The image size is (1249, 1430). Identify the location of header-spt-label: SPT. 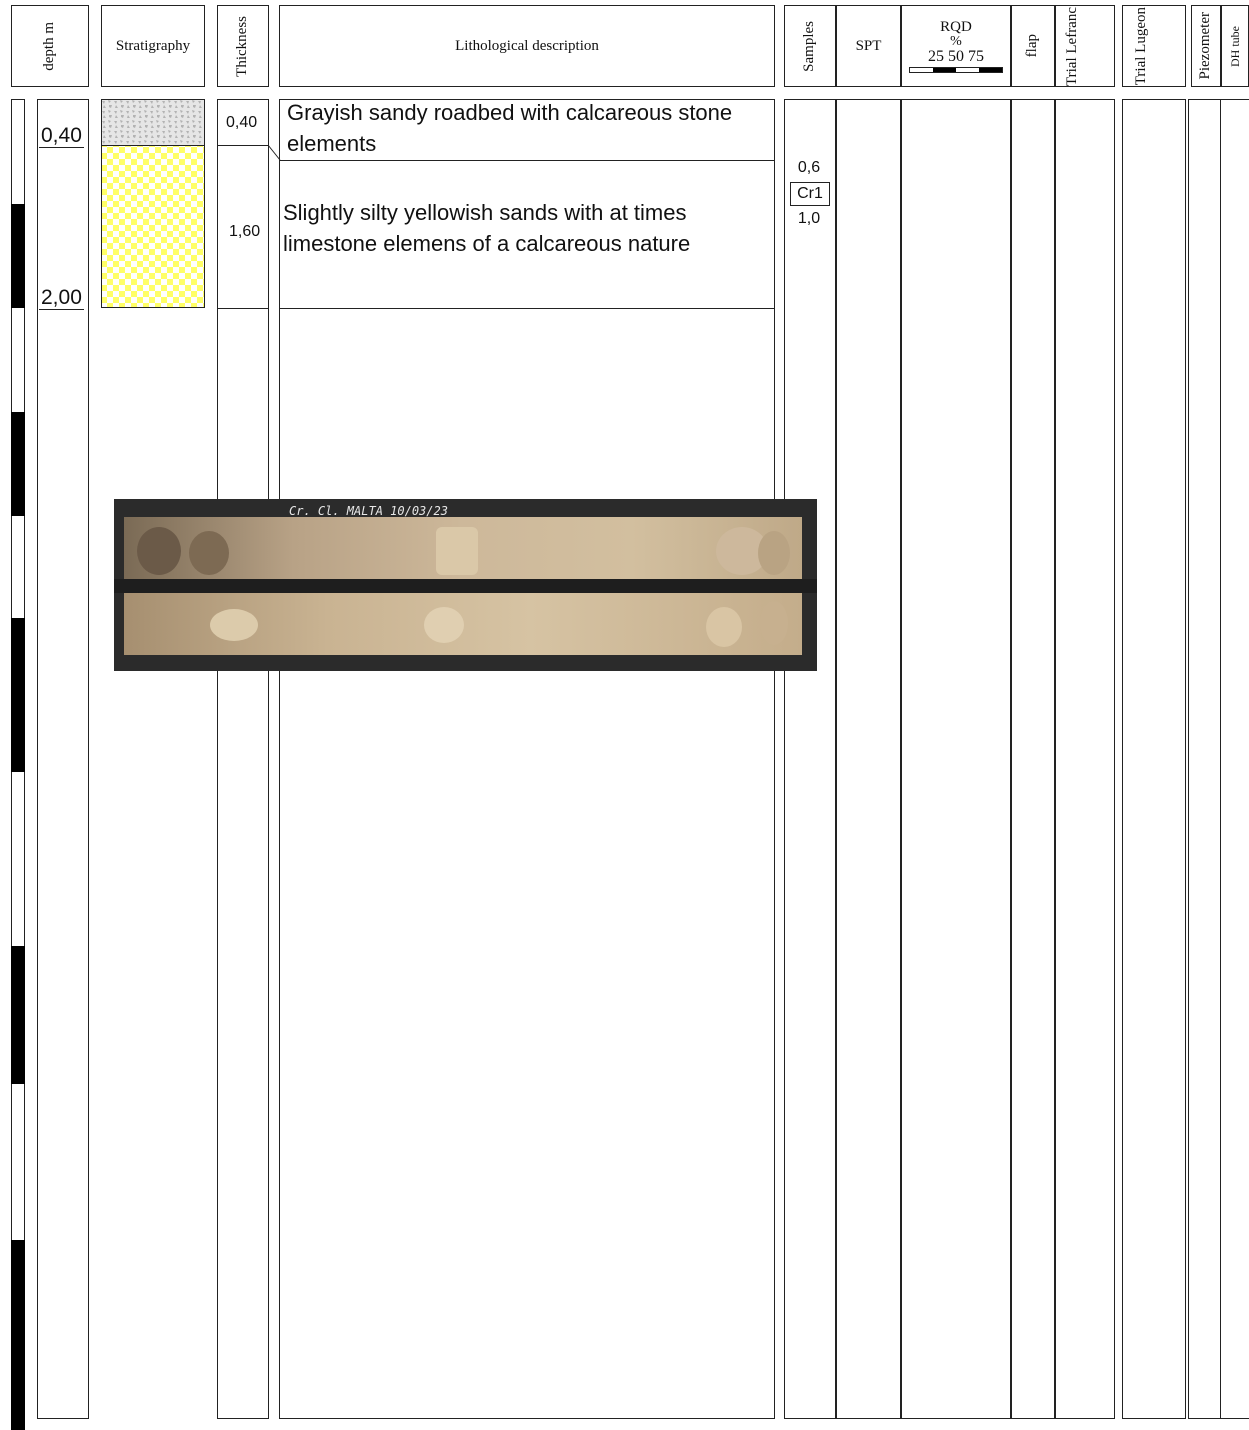
(868, 45).